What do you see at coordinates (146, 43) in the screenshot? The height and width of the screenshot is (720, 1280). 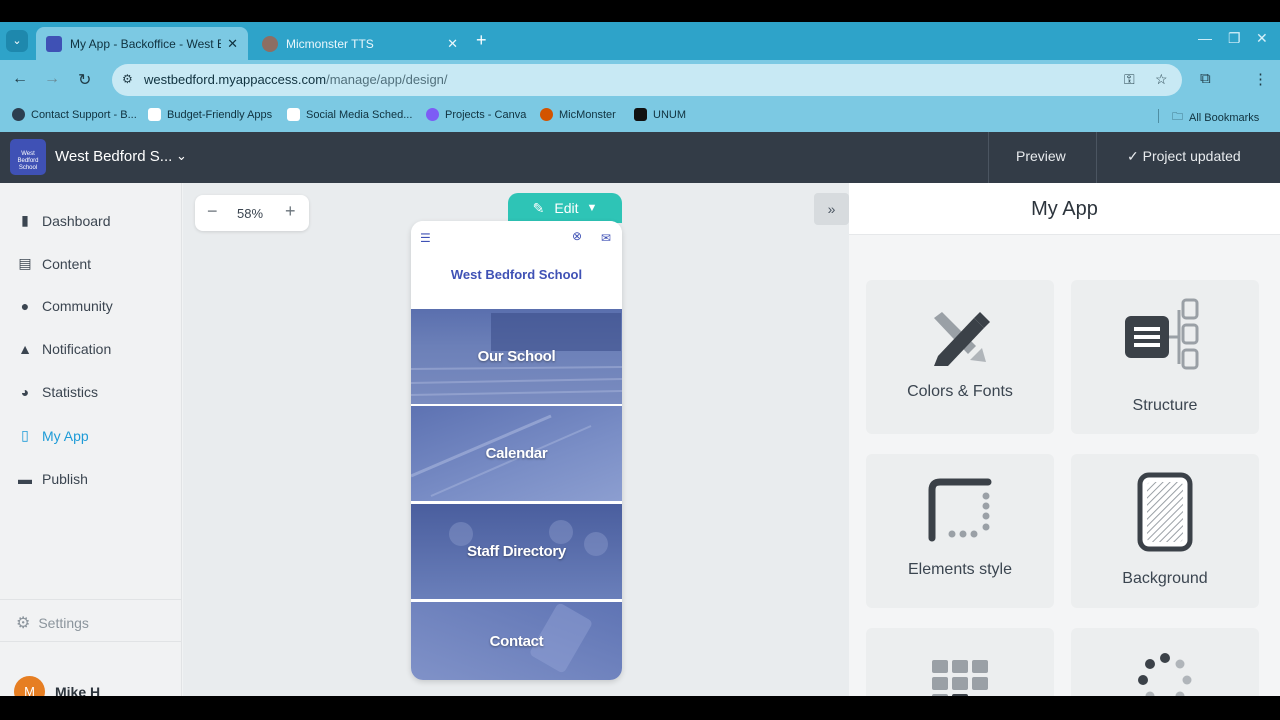 I see `tab-title: My App - Backoffice - West Bed` at bounding box center [146, 43].